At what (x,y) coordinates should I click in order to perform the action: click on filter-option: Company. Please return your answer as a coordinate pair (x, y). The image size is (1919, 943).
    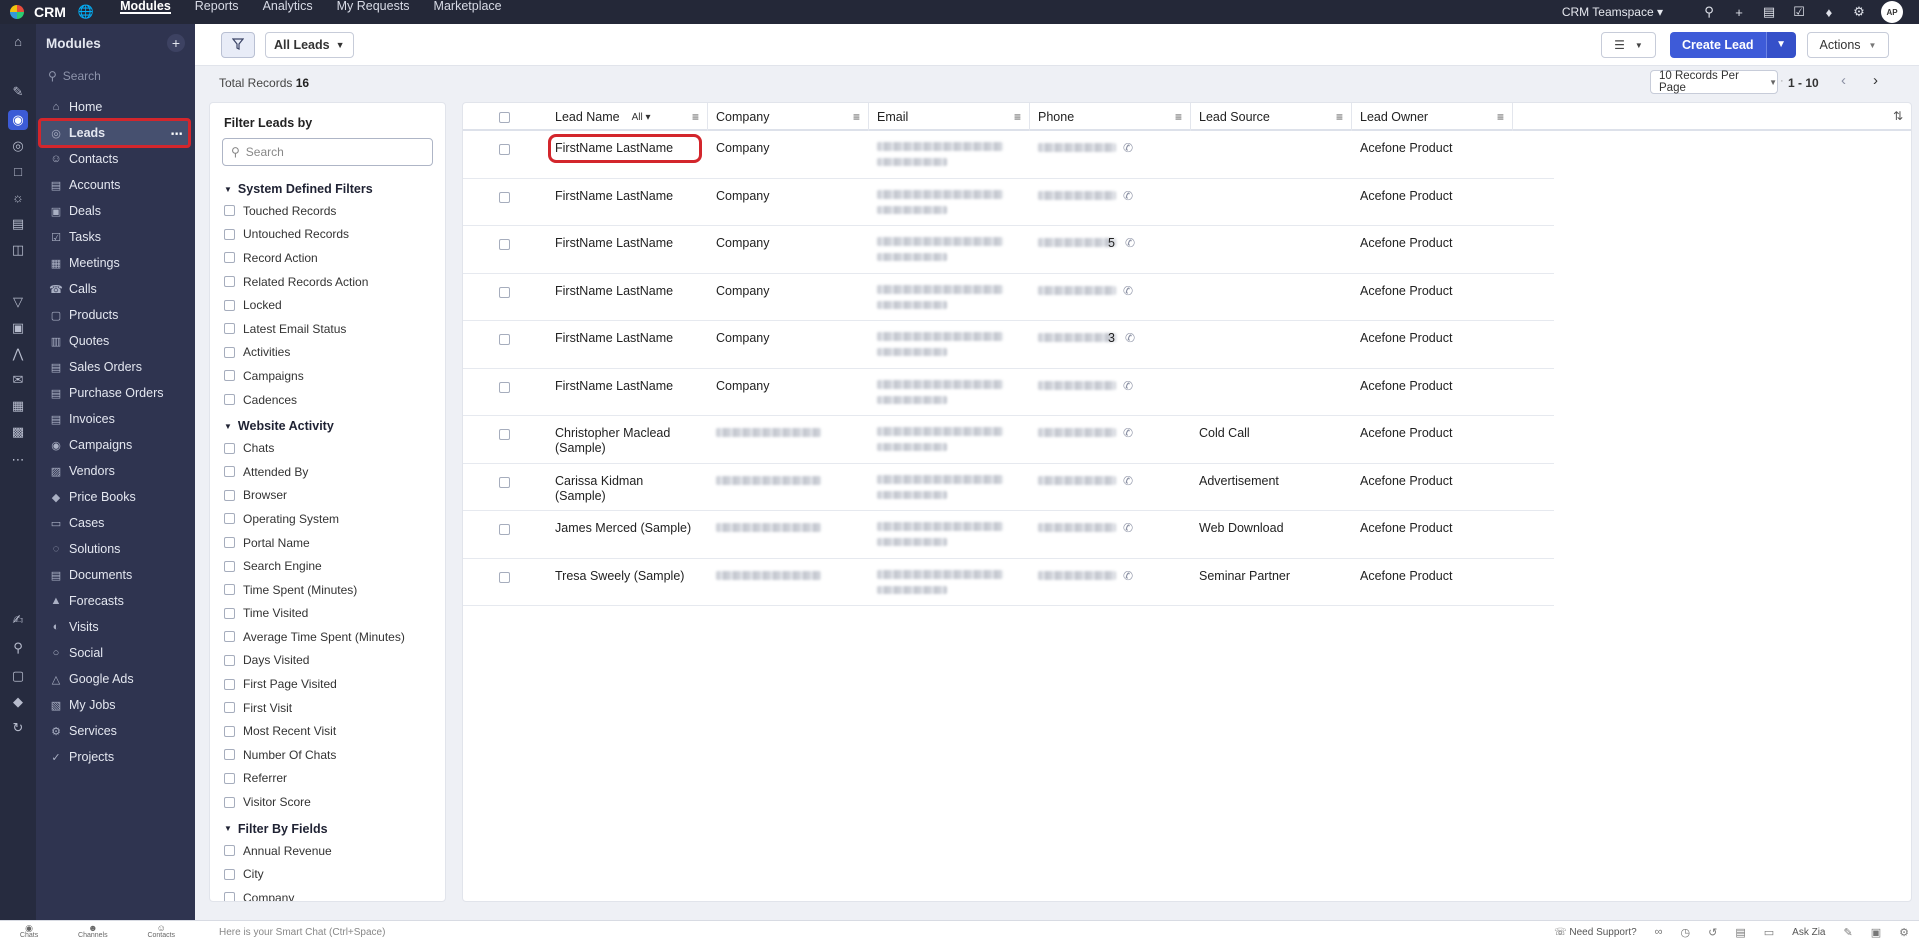
    Looking at the image, I should click on (327, 893).